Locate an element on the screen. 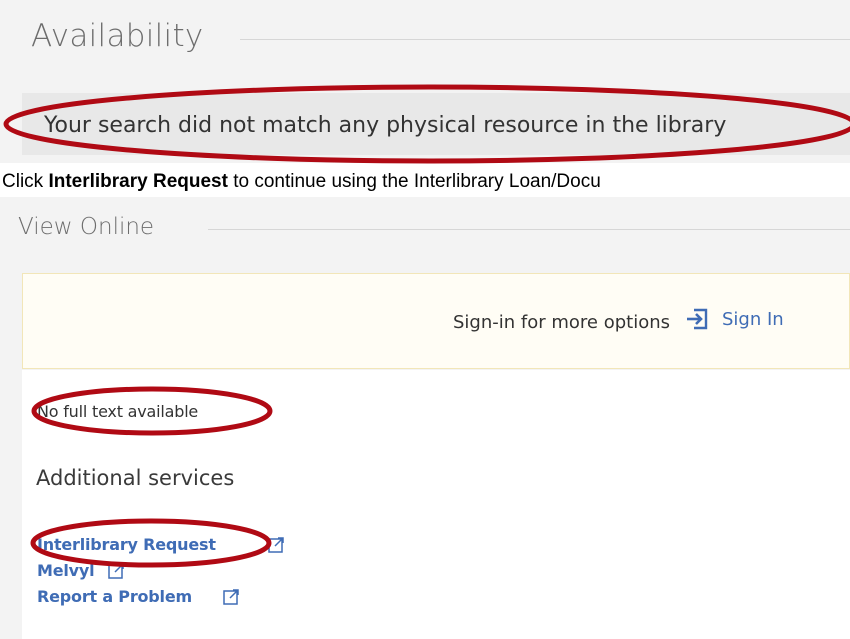  availability-divider is located at coordinates (545, 39).